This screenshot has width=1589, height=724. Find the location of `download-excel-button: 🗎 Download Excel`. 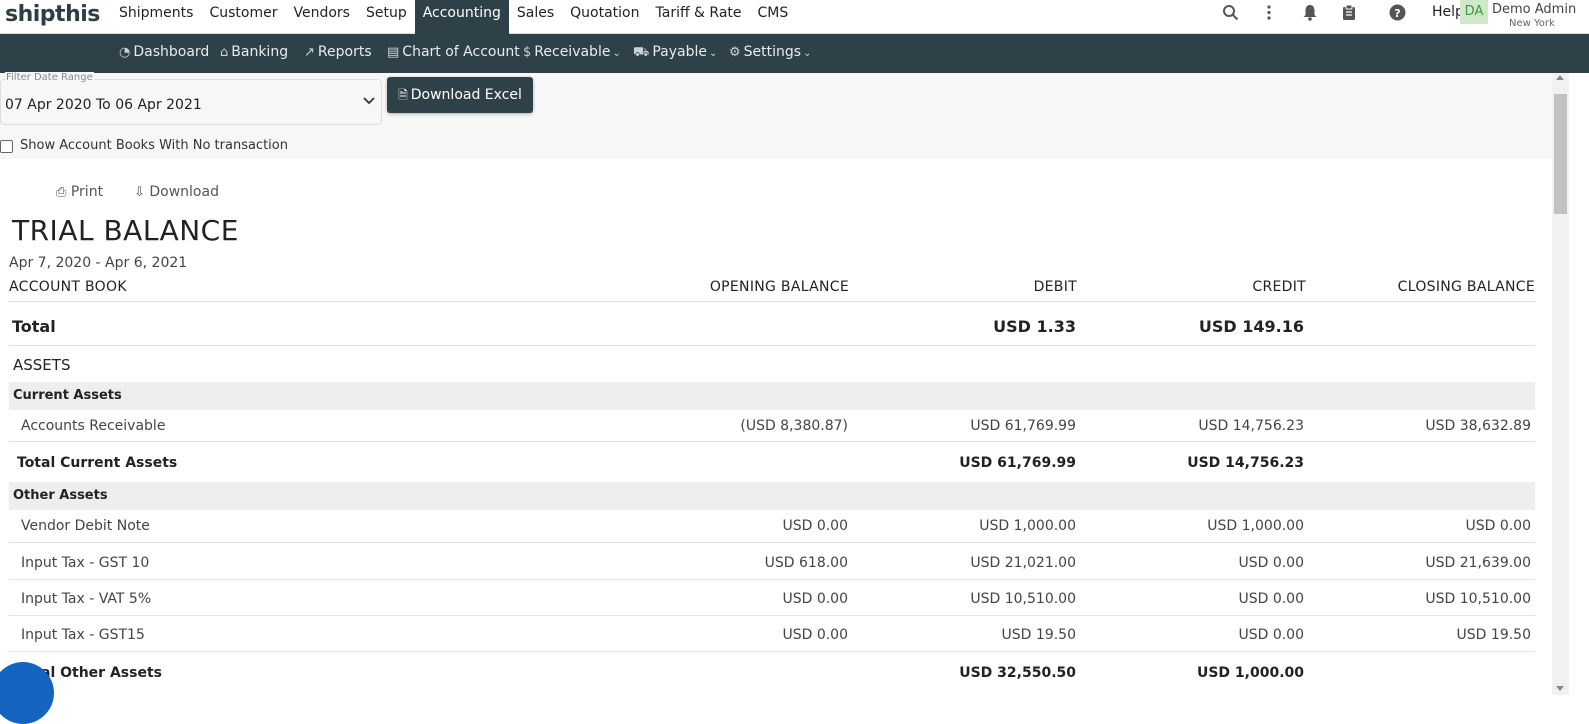

download-excel-button: 🗎 Download Excel is located at coordinates (460, 95).